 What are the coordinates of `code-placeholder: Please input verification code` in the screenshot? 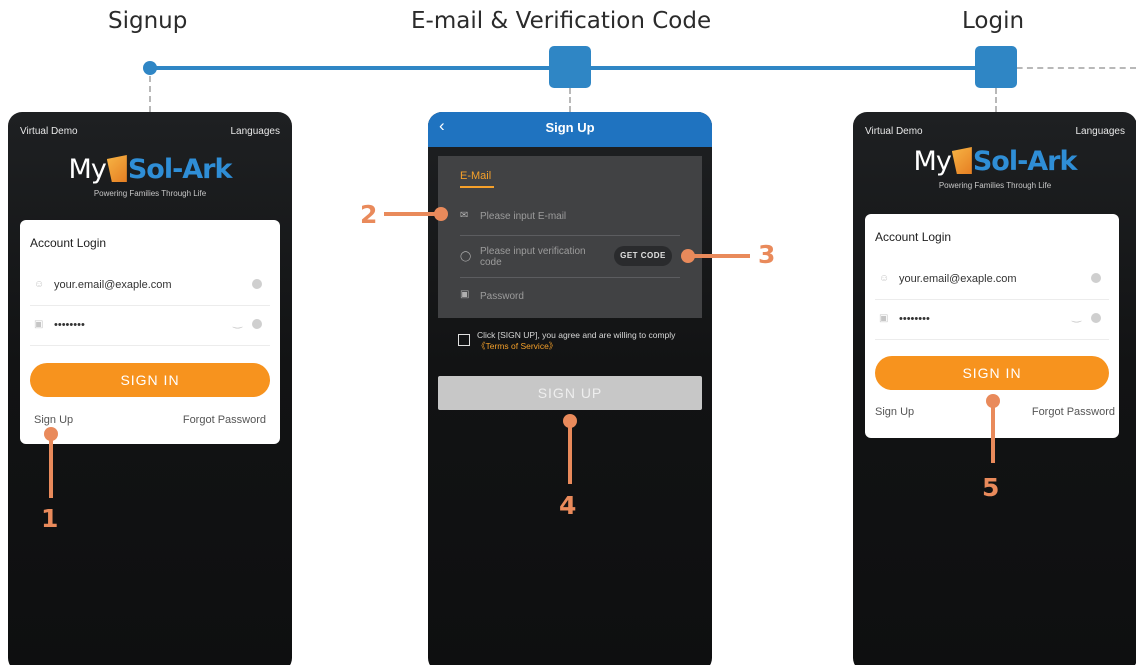 It's located at (533, 257).